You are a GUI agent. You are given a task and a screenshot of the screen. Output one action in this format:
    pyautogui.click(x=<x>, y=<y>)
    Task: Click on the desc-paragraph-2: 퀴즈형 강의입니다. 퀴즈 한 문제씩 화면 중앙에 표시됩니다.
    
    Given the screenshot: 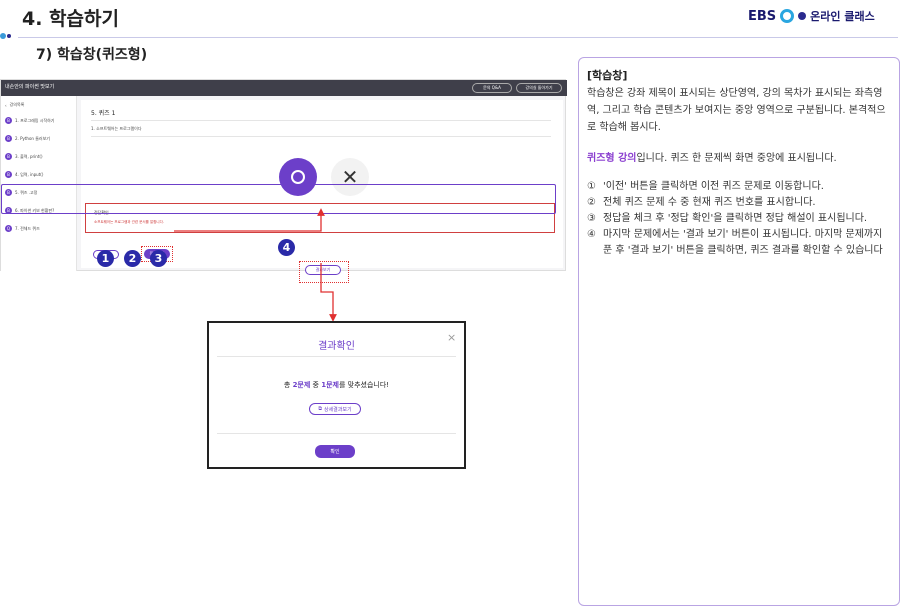 What is the action you would take?
    pyautogui.click(x=739, y=158)
    